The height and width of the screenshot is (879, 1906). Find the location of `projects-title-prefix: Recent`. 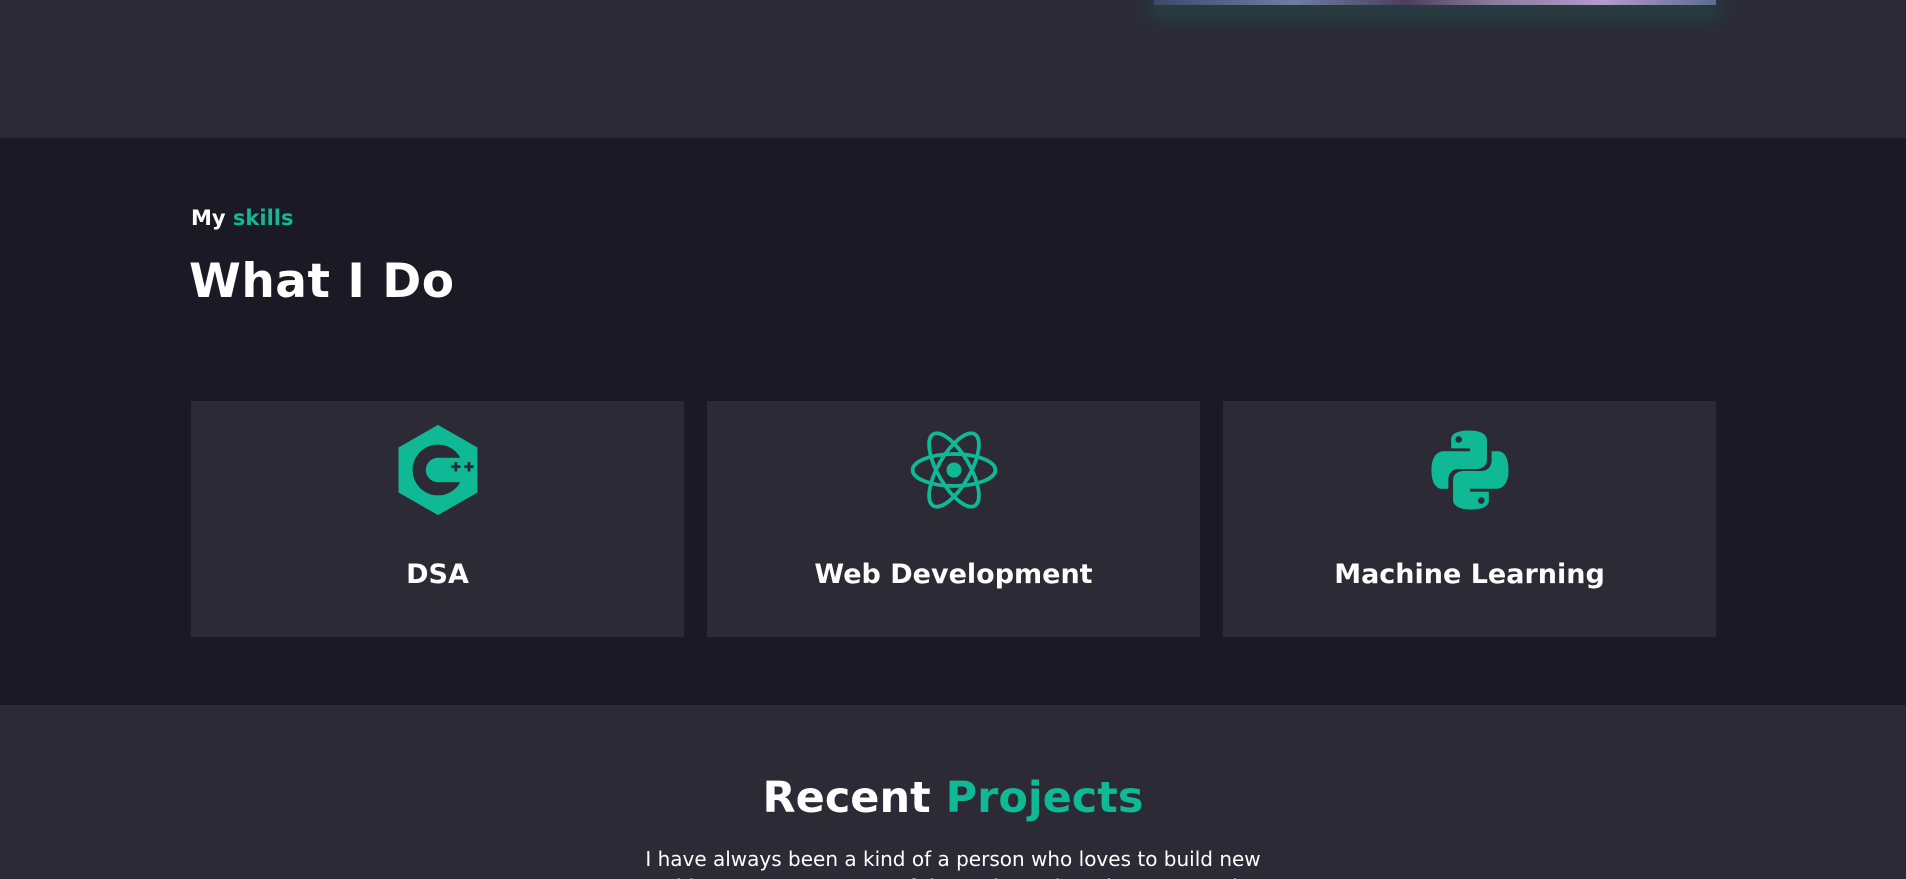

projects-title-prefix: Recent is located at coordinates (846, 798).